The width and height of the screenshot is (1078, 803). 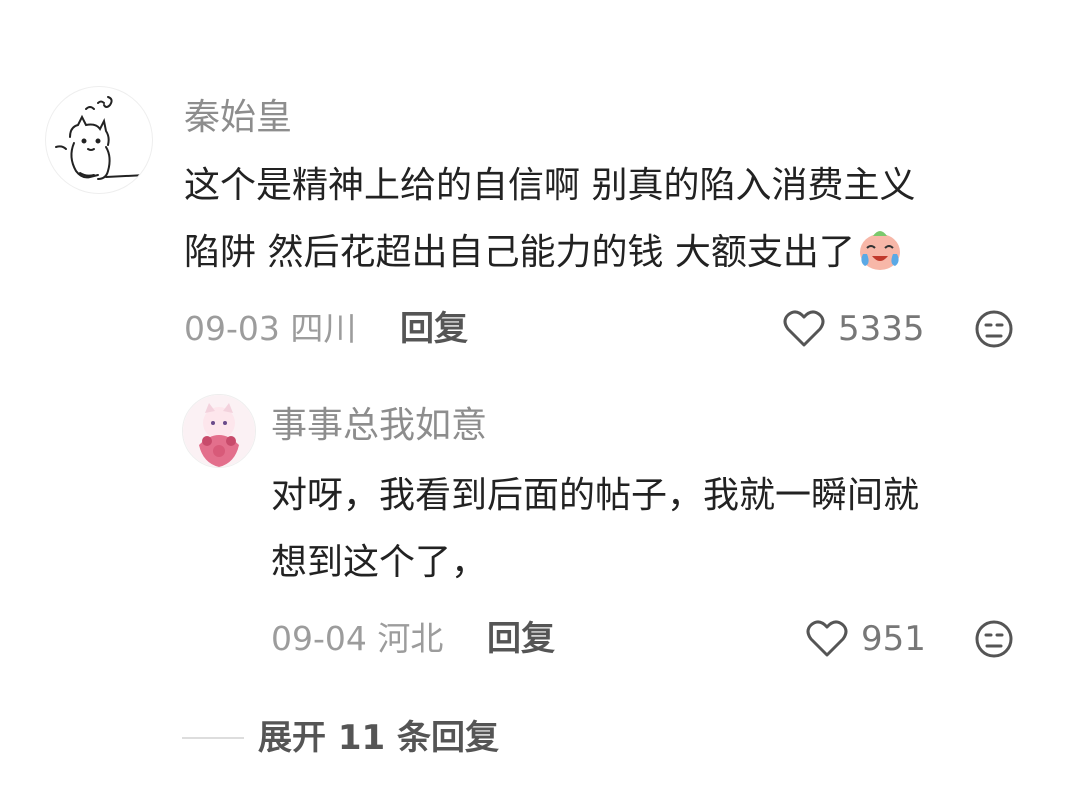 I want to click on reply-like-button: 951, so click(x=865, y=639).